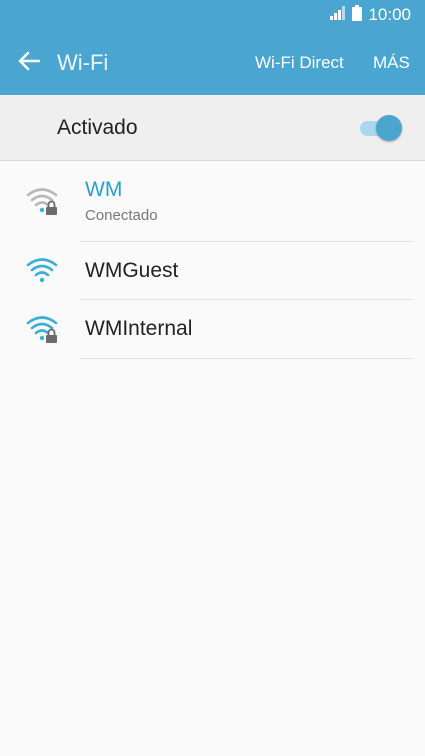 Image resolution: width=425 pixels, height=756 pixels. Describe the element at coordinates (212, 128) in the screenshot. I see `wifi-master-row: Activado` at that location.